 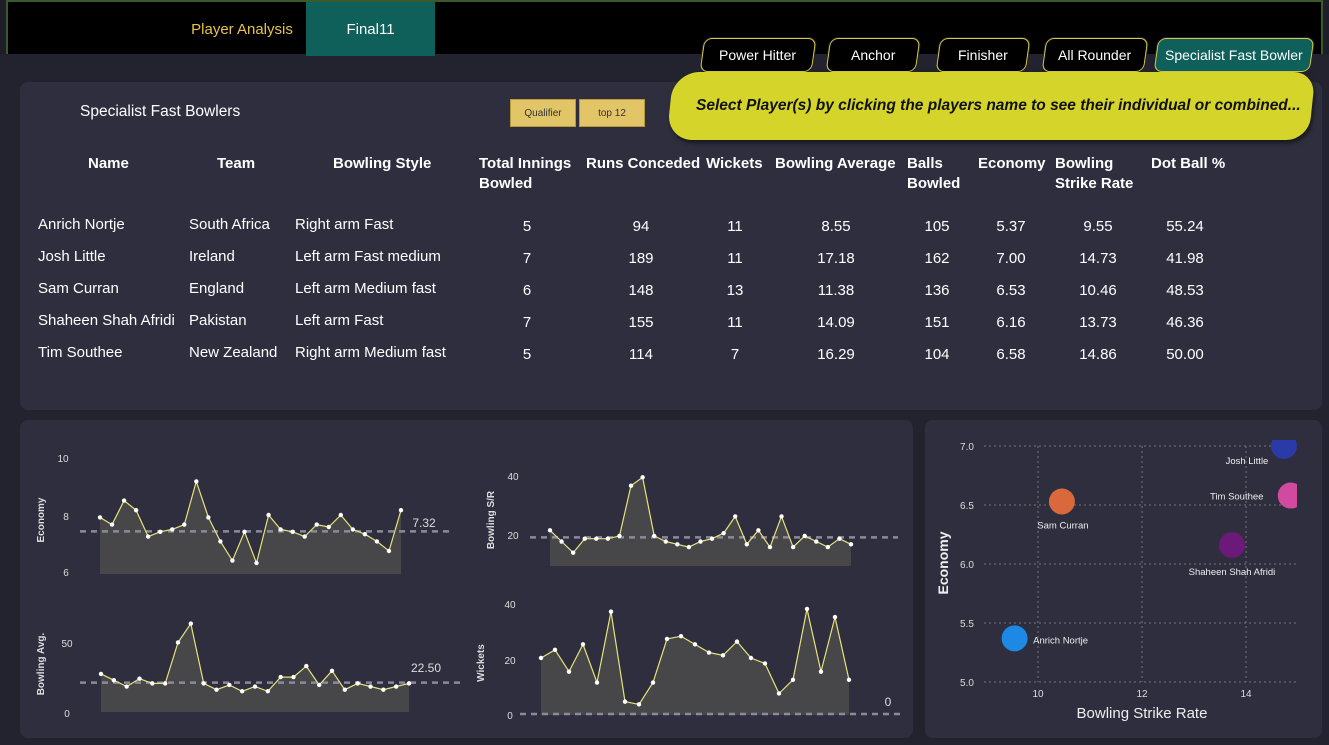 I want to click on scatter-y-tick: 6.5, so click(x=967, y=506).